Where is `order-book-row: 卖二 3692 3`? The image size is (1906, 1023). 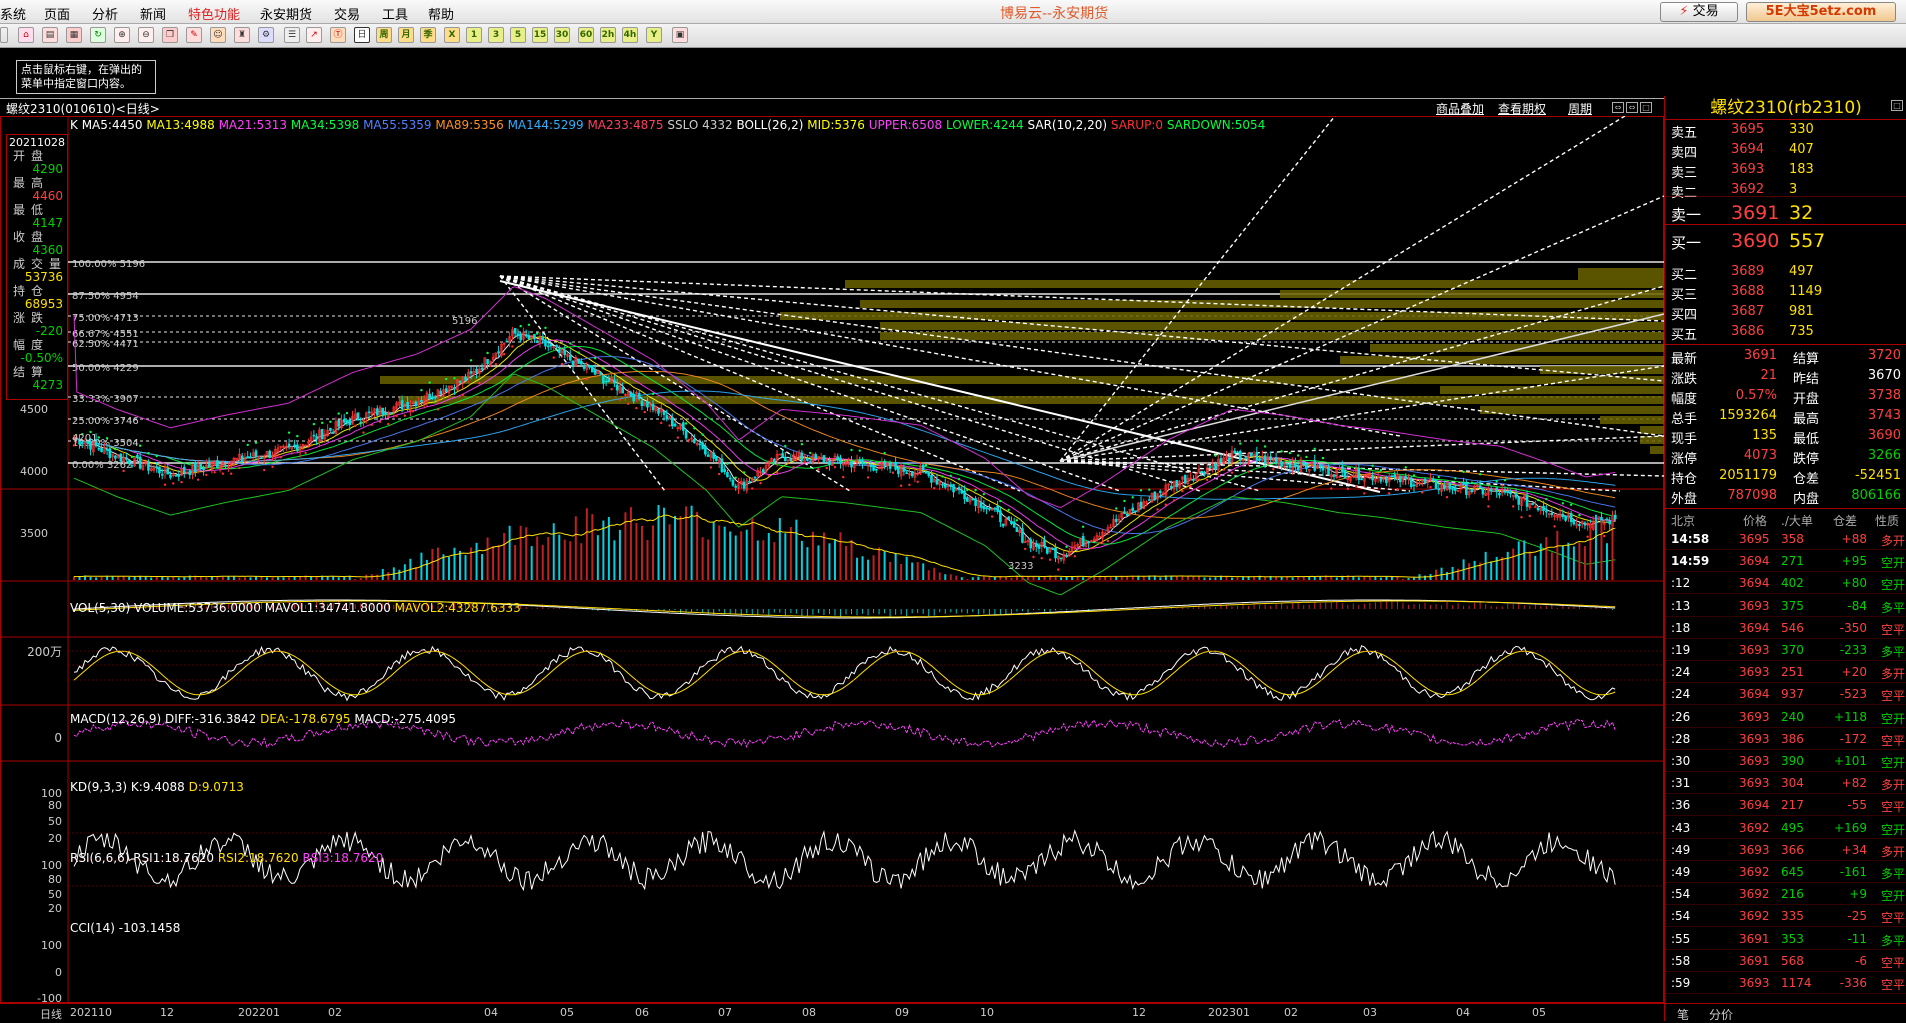 order-book-row: 卖二 3692 3 is located at coordinates (1785, 190).